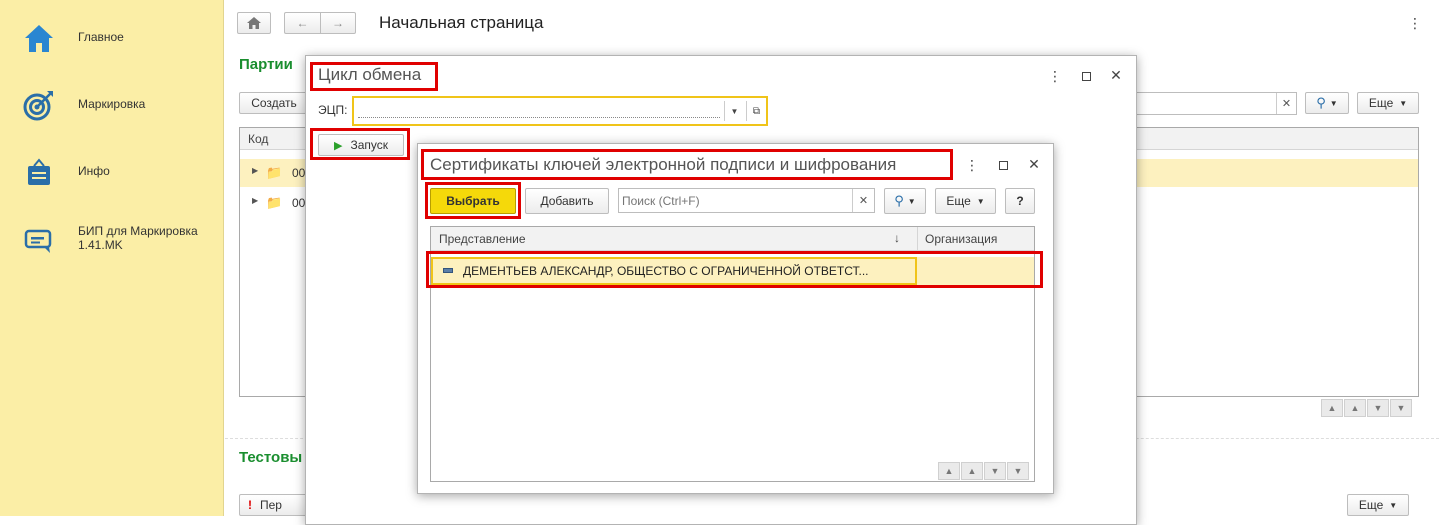  What do you see at coordinates (539, 111) in the screenshot?
I see `ecp-value` at bounding box center [539, 111].